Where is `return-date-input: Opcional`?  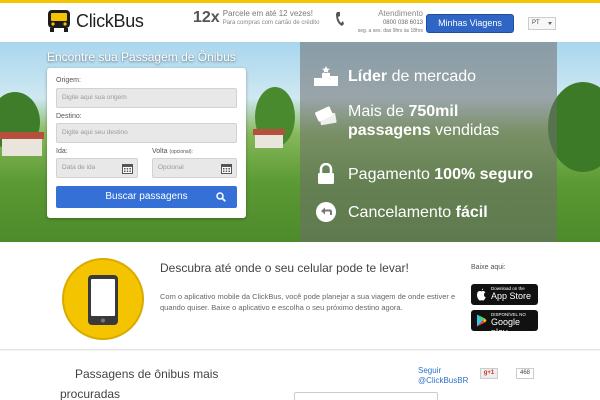
return-date-input: Opcional is located at coordinates (194, 168).